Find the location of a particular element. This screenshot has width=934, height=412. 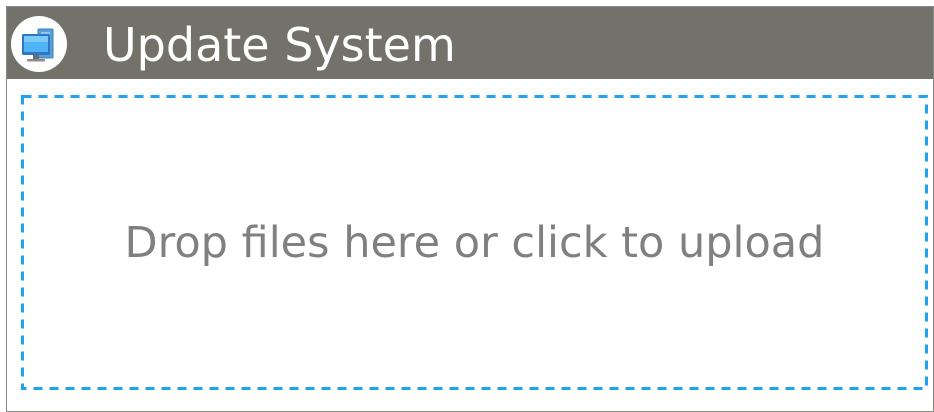

window-title: Update System is located at coordinates (279, 45).